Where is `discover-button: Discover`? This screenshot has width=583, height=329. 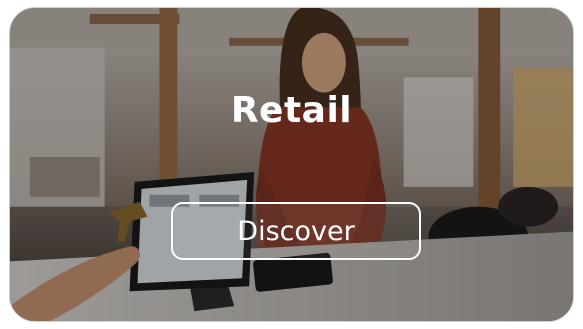
discover-button: Discover is located at coordinates (296, 231).